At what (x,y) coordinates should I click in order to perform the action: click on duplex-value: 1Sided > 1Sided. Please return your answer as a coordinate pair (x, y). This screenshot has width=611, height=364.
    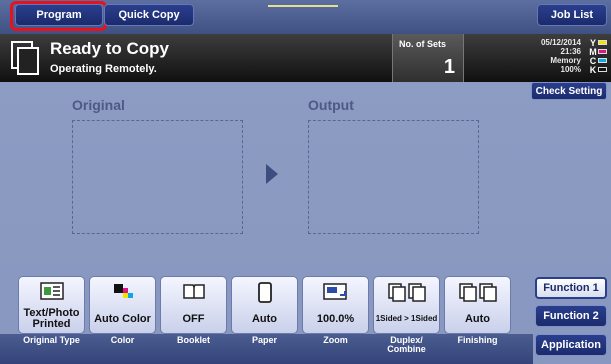
    Looking at the image, I should click on (406, 318).